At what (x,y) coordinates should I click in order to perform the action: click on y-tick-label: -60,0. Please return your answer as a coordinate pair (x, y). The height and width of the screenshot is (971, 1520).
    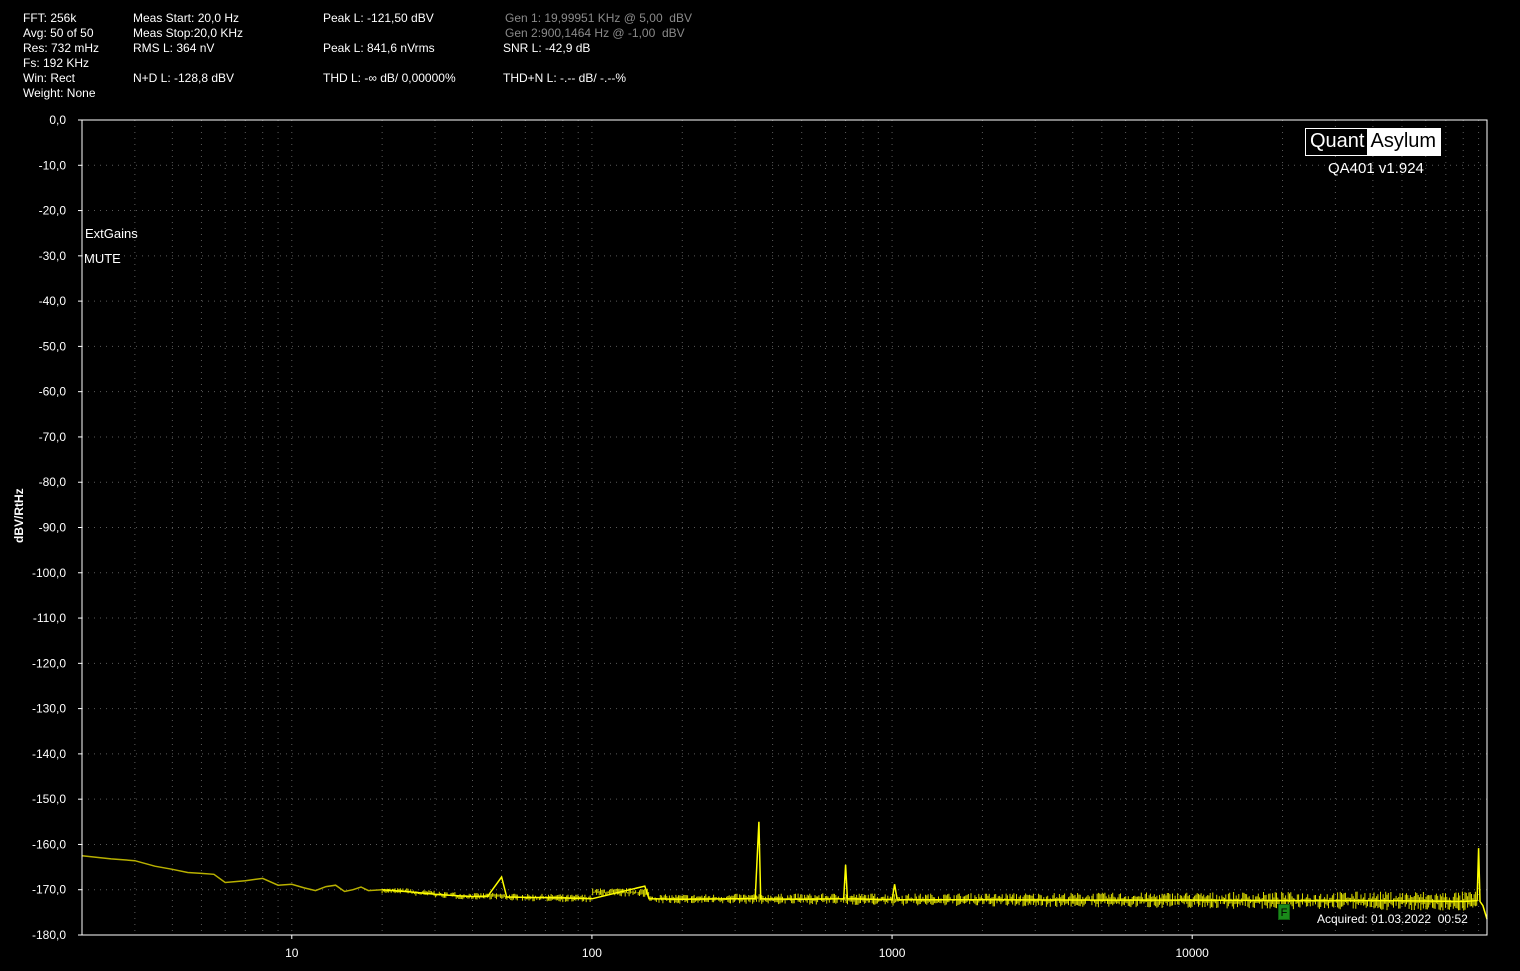
    Looking at the image, I should click on (53, 392).